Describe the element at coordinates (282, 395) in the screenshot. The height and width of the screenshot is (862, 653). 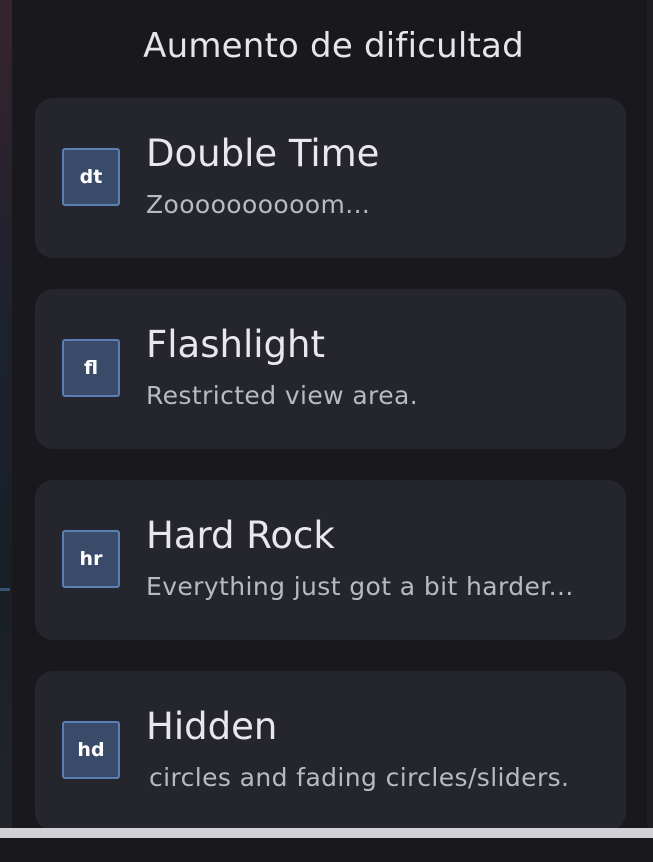
I see `mod-description: Restricted view area.` at that location.